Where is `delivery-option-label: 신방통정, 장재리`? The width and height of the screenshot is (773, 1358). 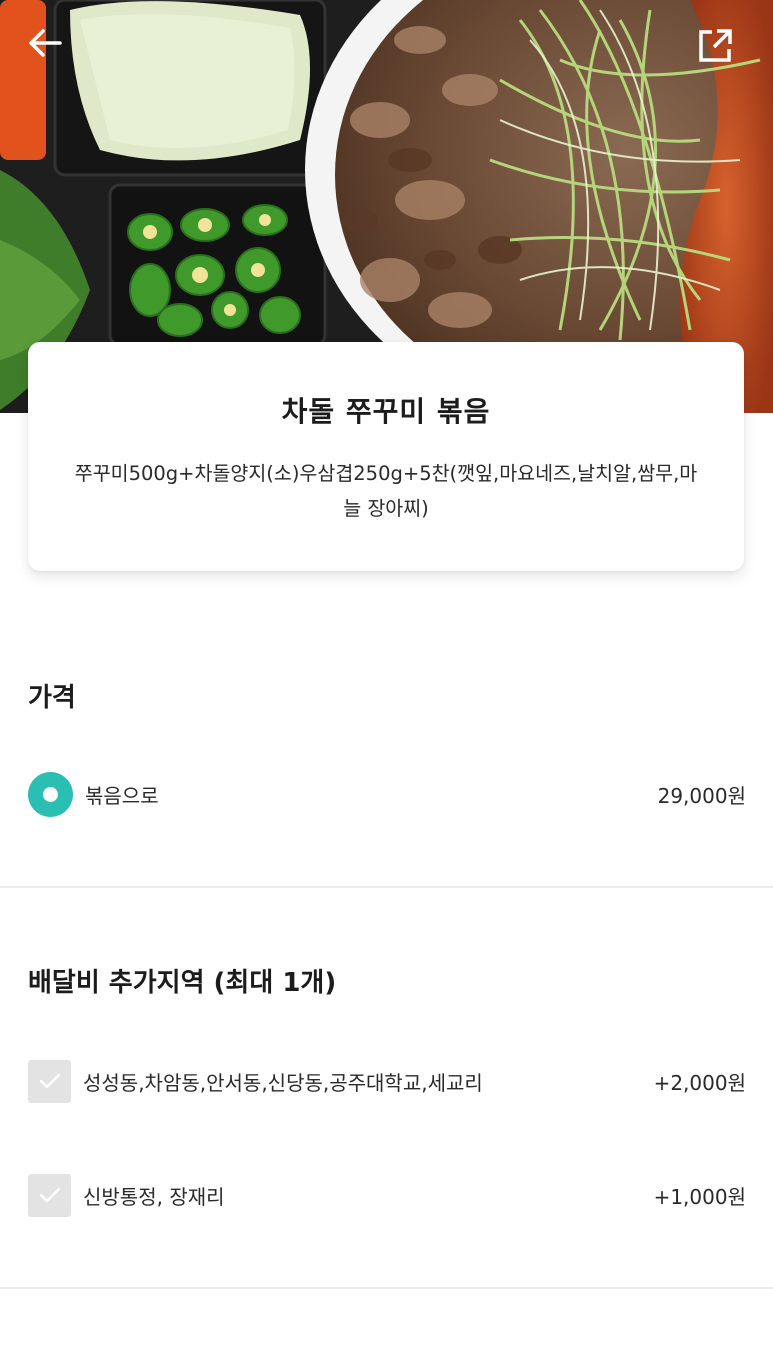
delivery-option-label: 신방통정, 장재리 is located at coordinates (154, 1196).